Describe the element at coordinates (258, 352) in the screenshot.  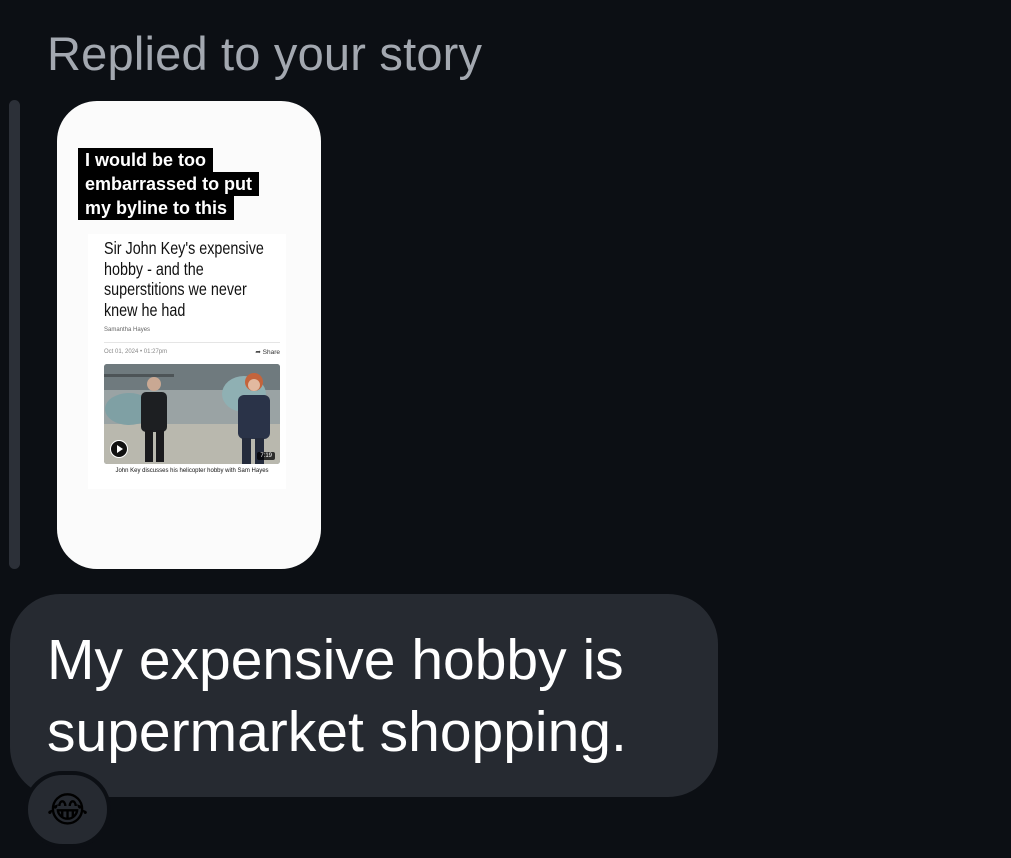
I see `share-icon: ➦` at that location.